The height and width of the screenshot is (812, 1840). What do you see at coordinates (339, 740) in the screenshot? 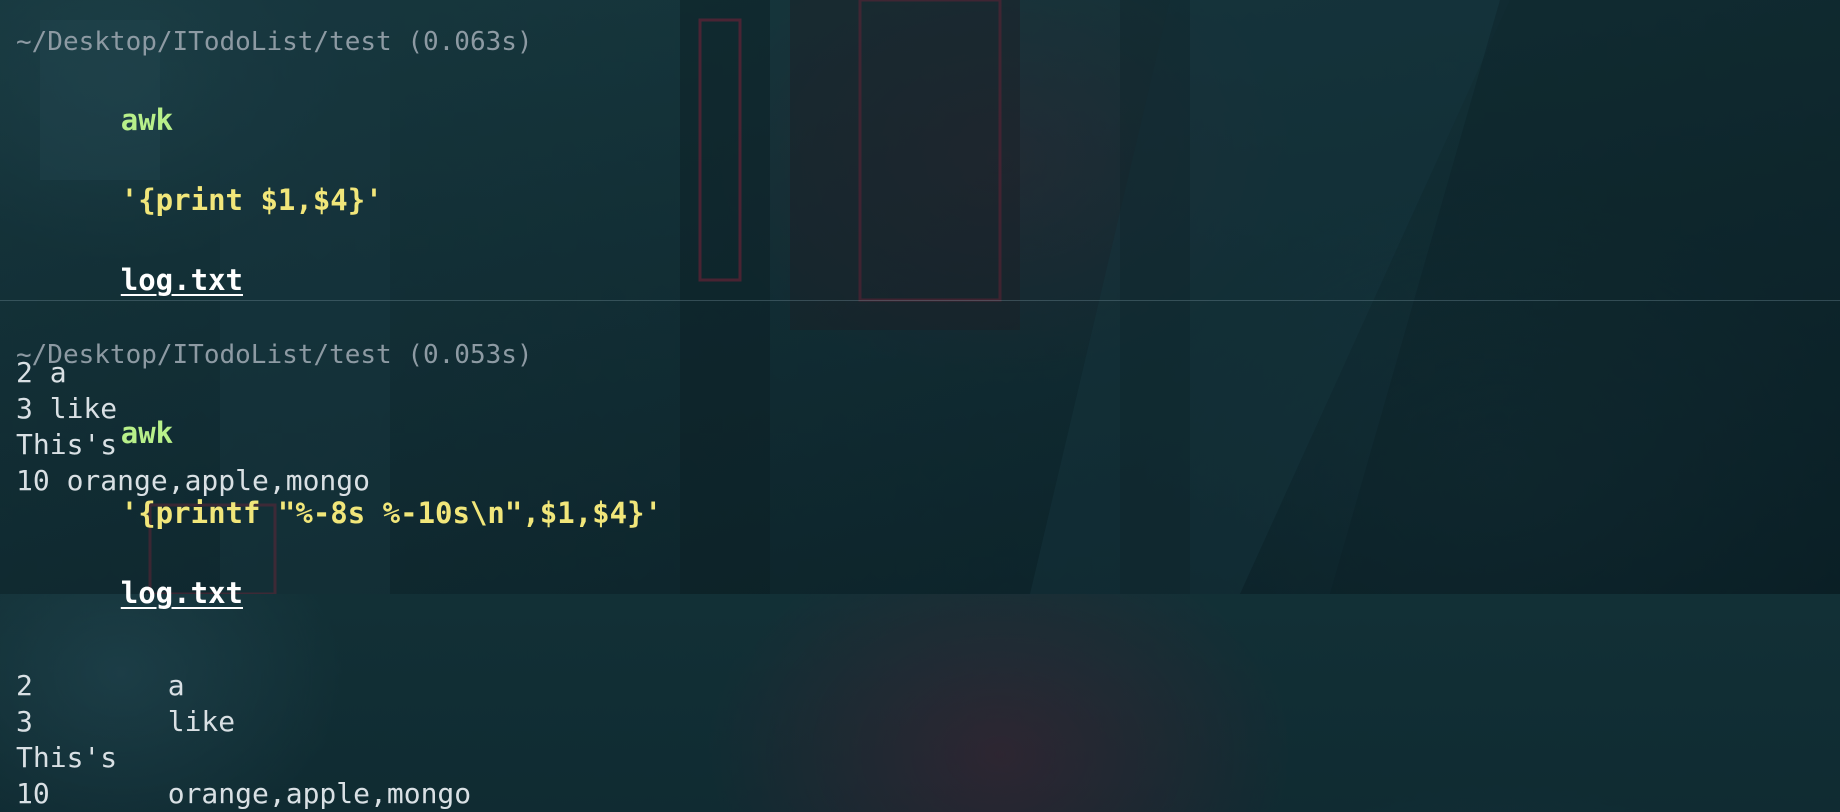
I see `command-output: 2 a 3 like This's 10 orange,apple,mongo` at bounding box center [339, 740].